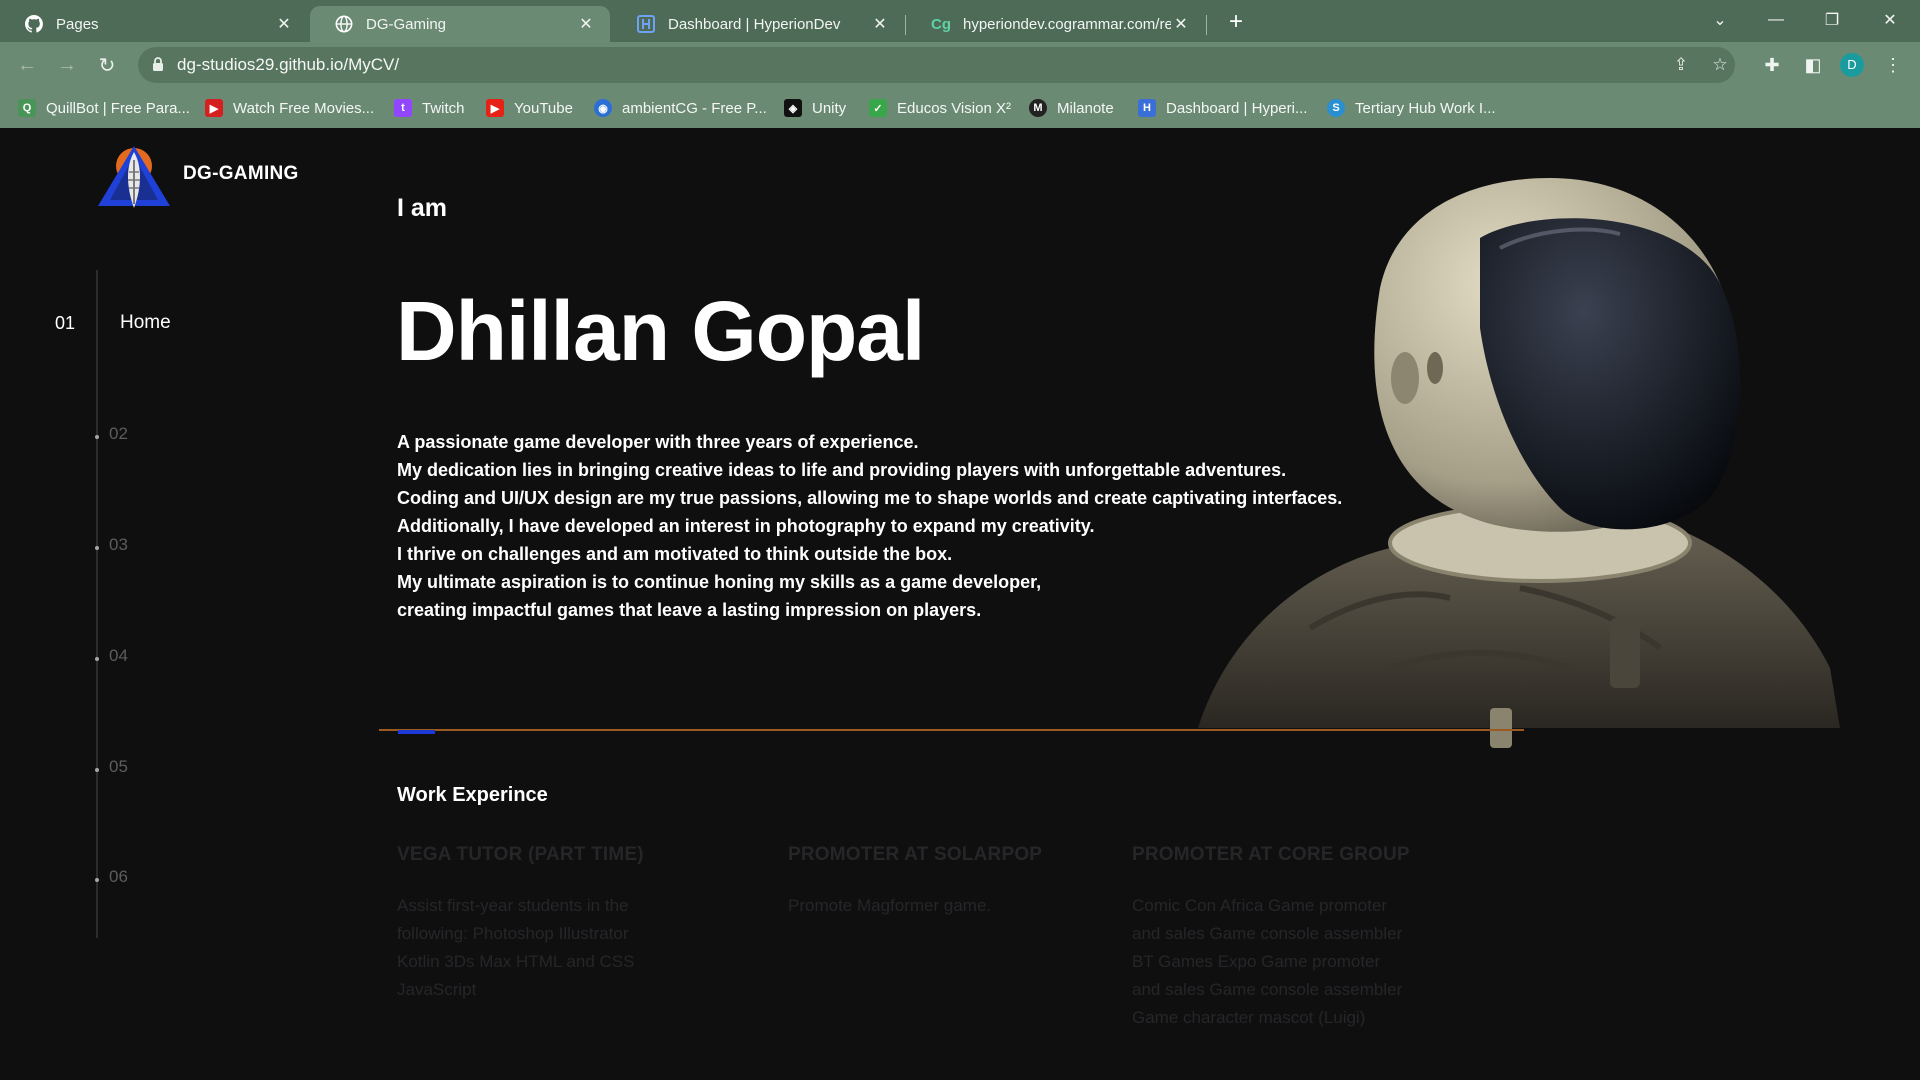 The height and width of the screenshot is (1080, 1920). What do you see at coordinates (118, 545) in the screenshot?
I see `nav-item-03: 03` at bounding box center [118, 545].